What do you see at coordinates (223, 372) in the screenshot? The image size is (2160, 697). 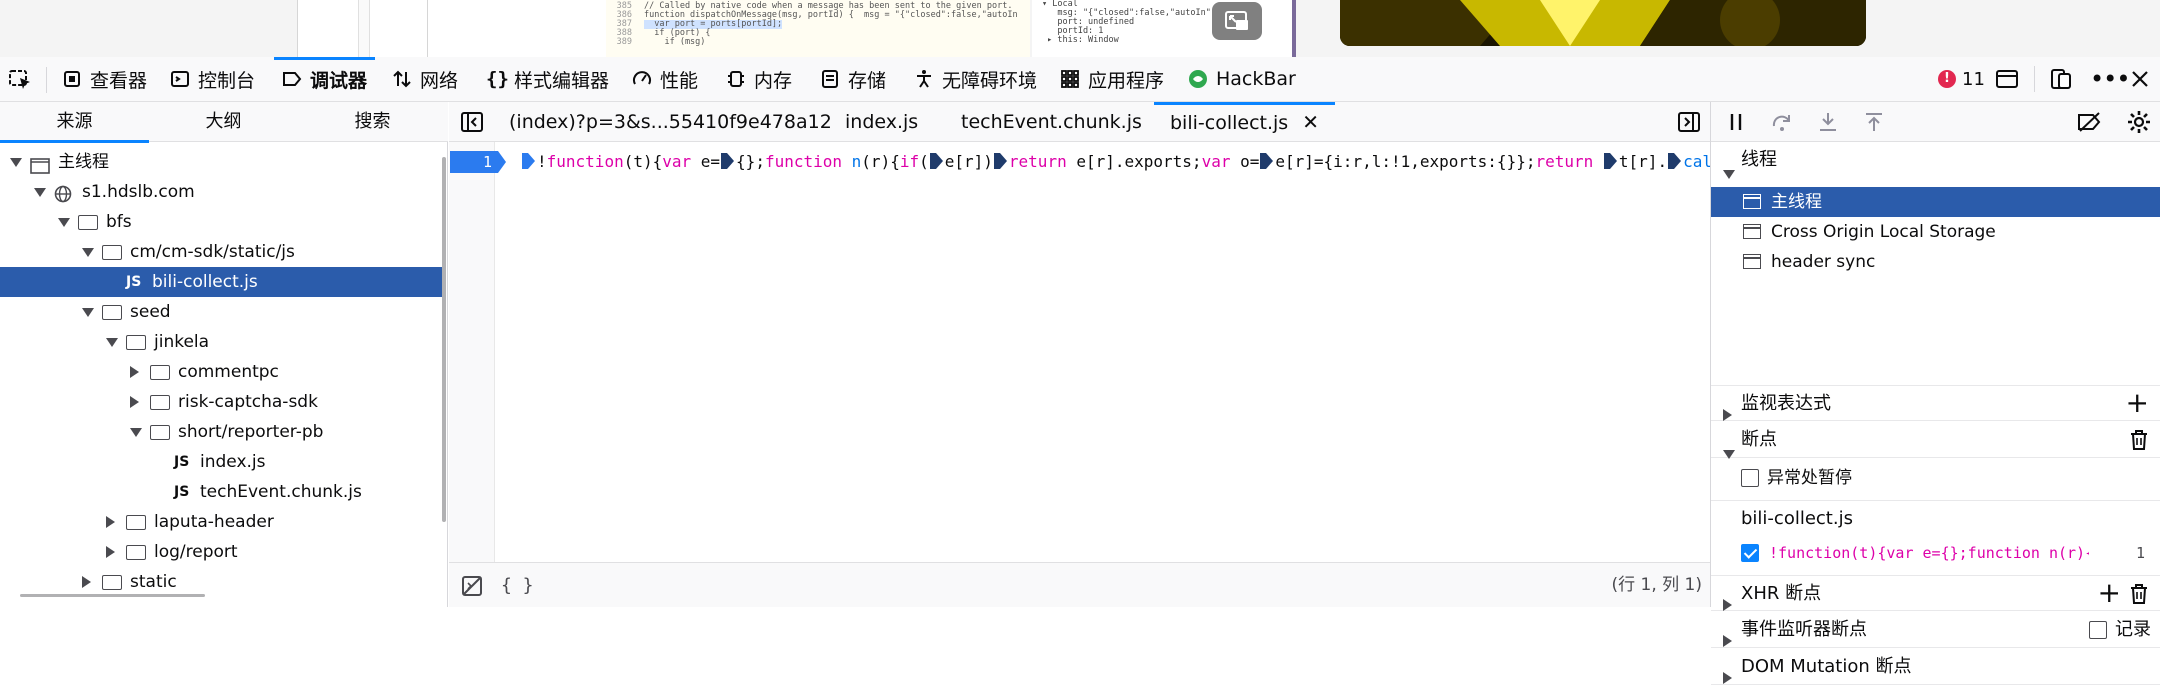 I see `tree-item: commentpc` at bounding box center [223, 372].